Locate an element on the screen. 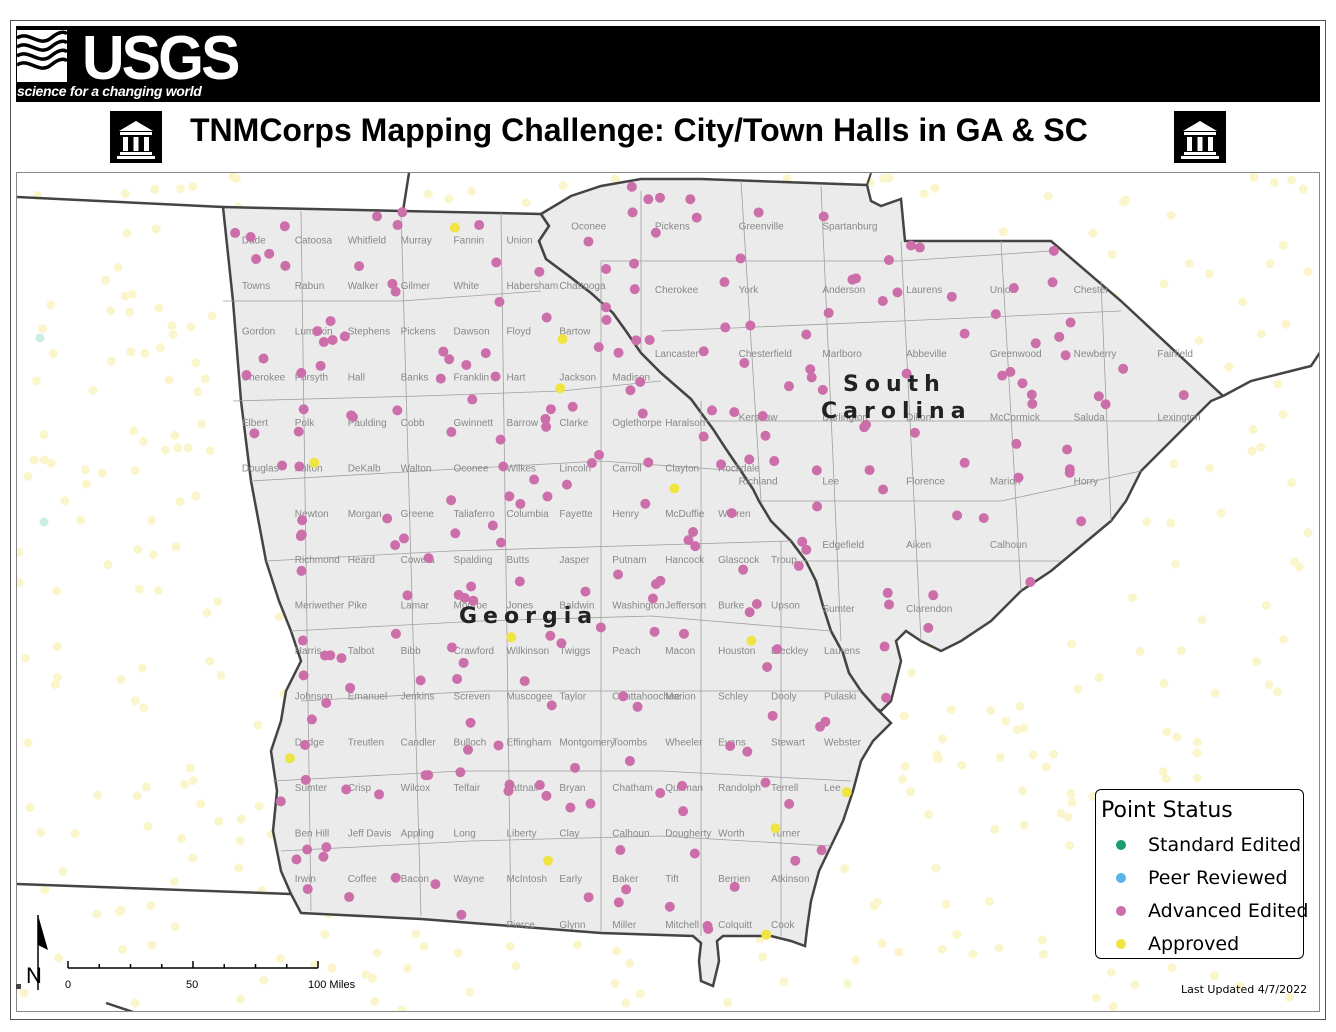 This screenshot has width=1336, height=1032. faded-standard-edited-point is located at coordinates (40, 338).